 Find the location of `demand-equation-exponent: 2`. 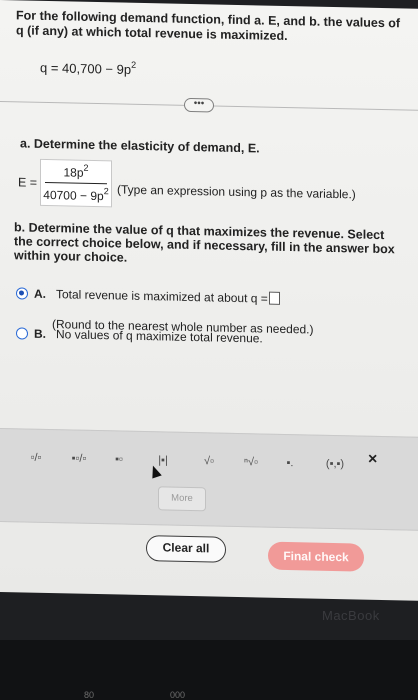

demand-equation-exponent: 2 is located at coordinates (134, 64).